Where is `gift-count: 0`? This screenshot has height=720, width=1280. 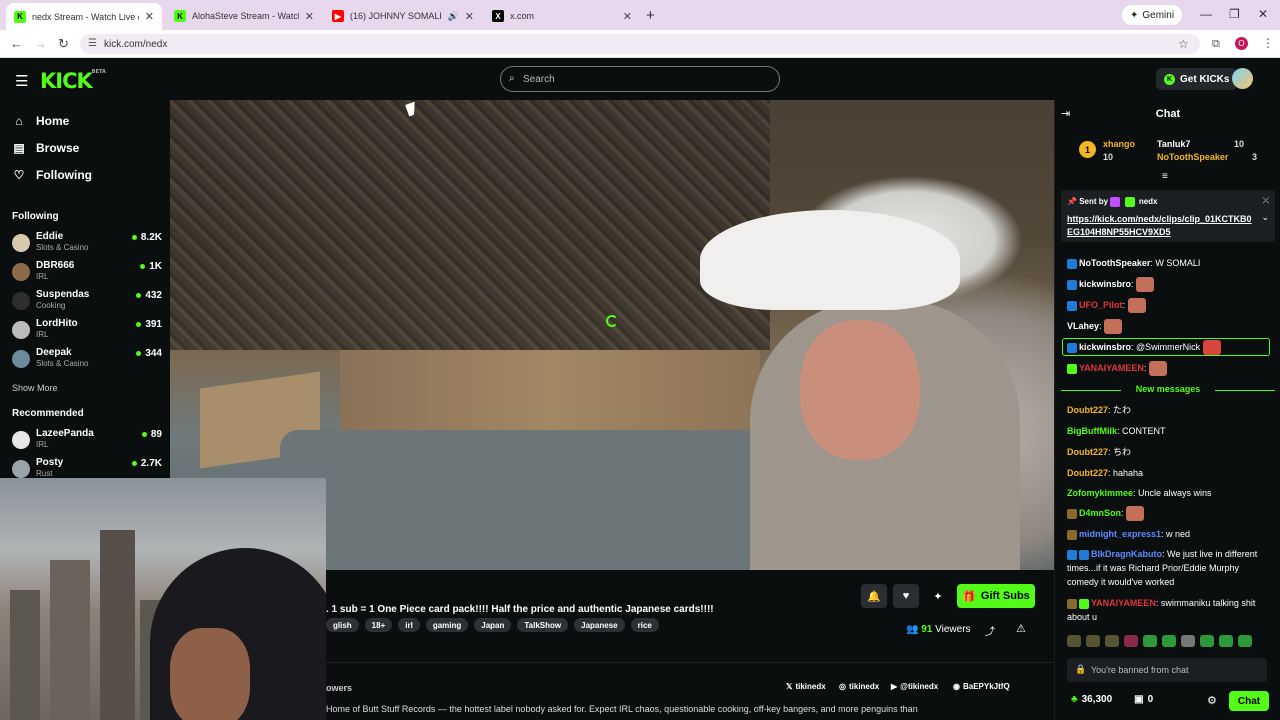 gift-count: 0 is located at coordinates (1151, 699).